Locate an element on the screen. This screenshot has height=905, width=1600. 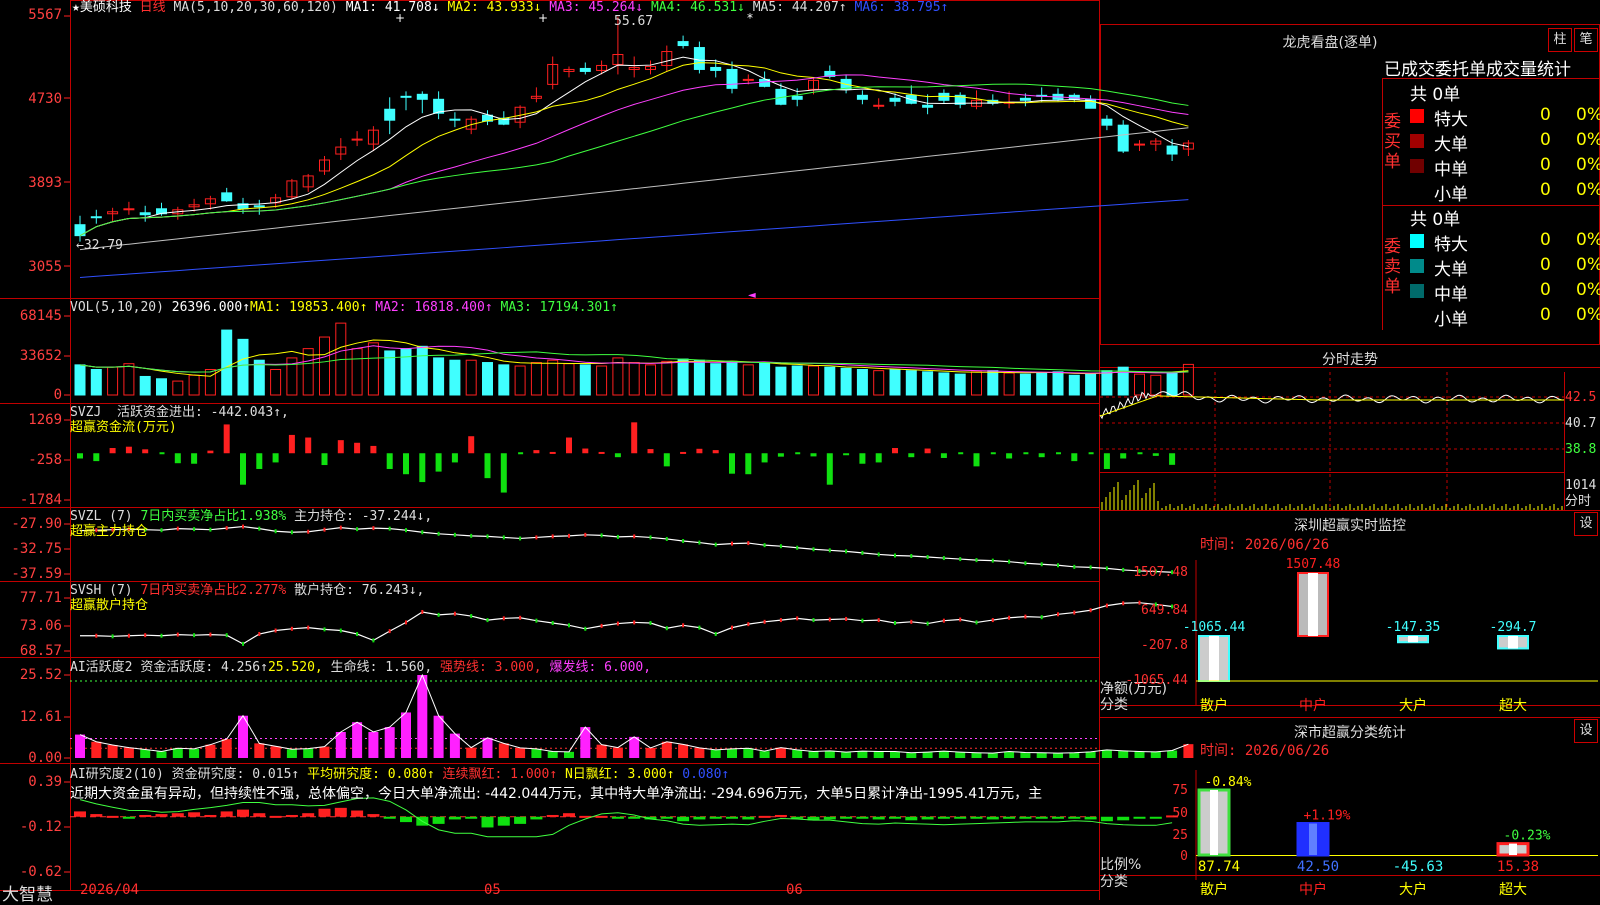
svsh-hold: 散户持仓: 76.243↓, is located at coordinates (359, 590).